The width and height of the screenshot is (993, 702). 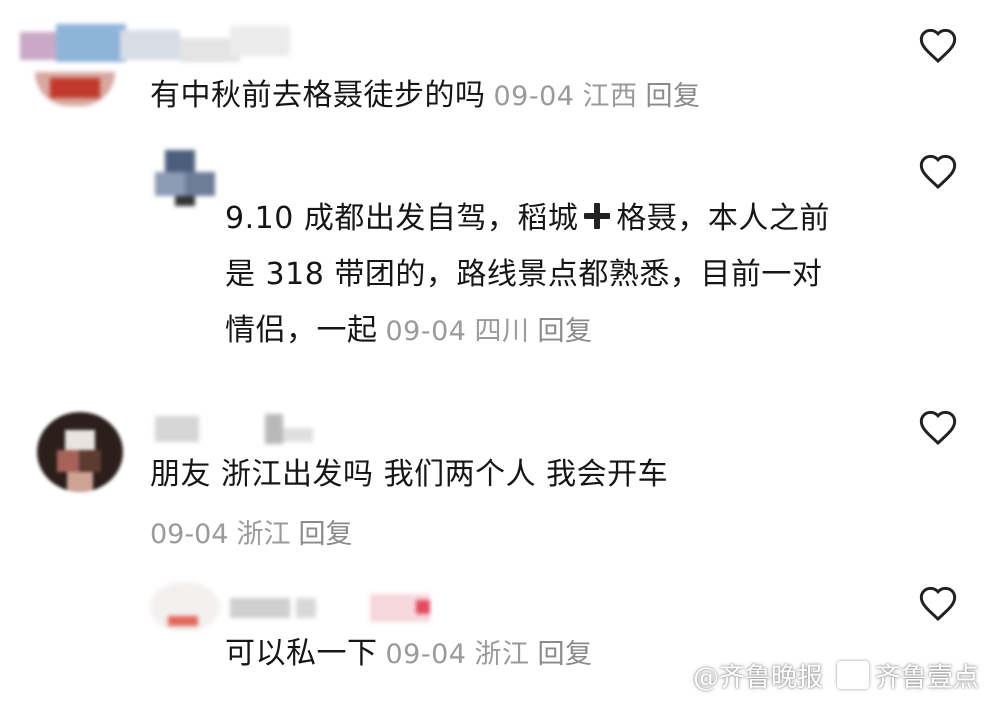 I want to click on comment-text: 可以私一下, so click(x=301, y=653).